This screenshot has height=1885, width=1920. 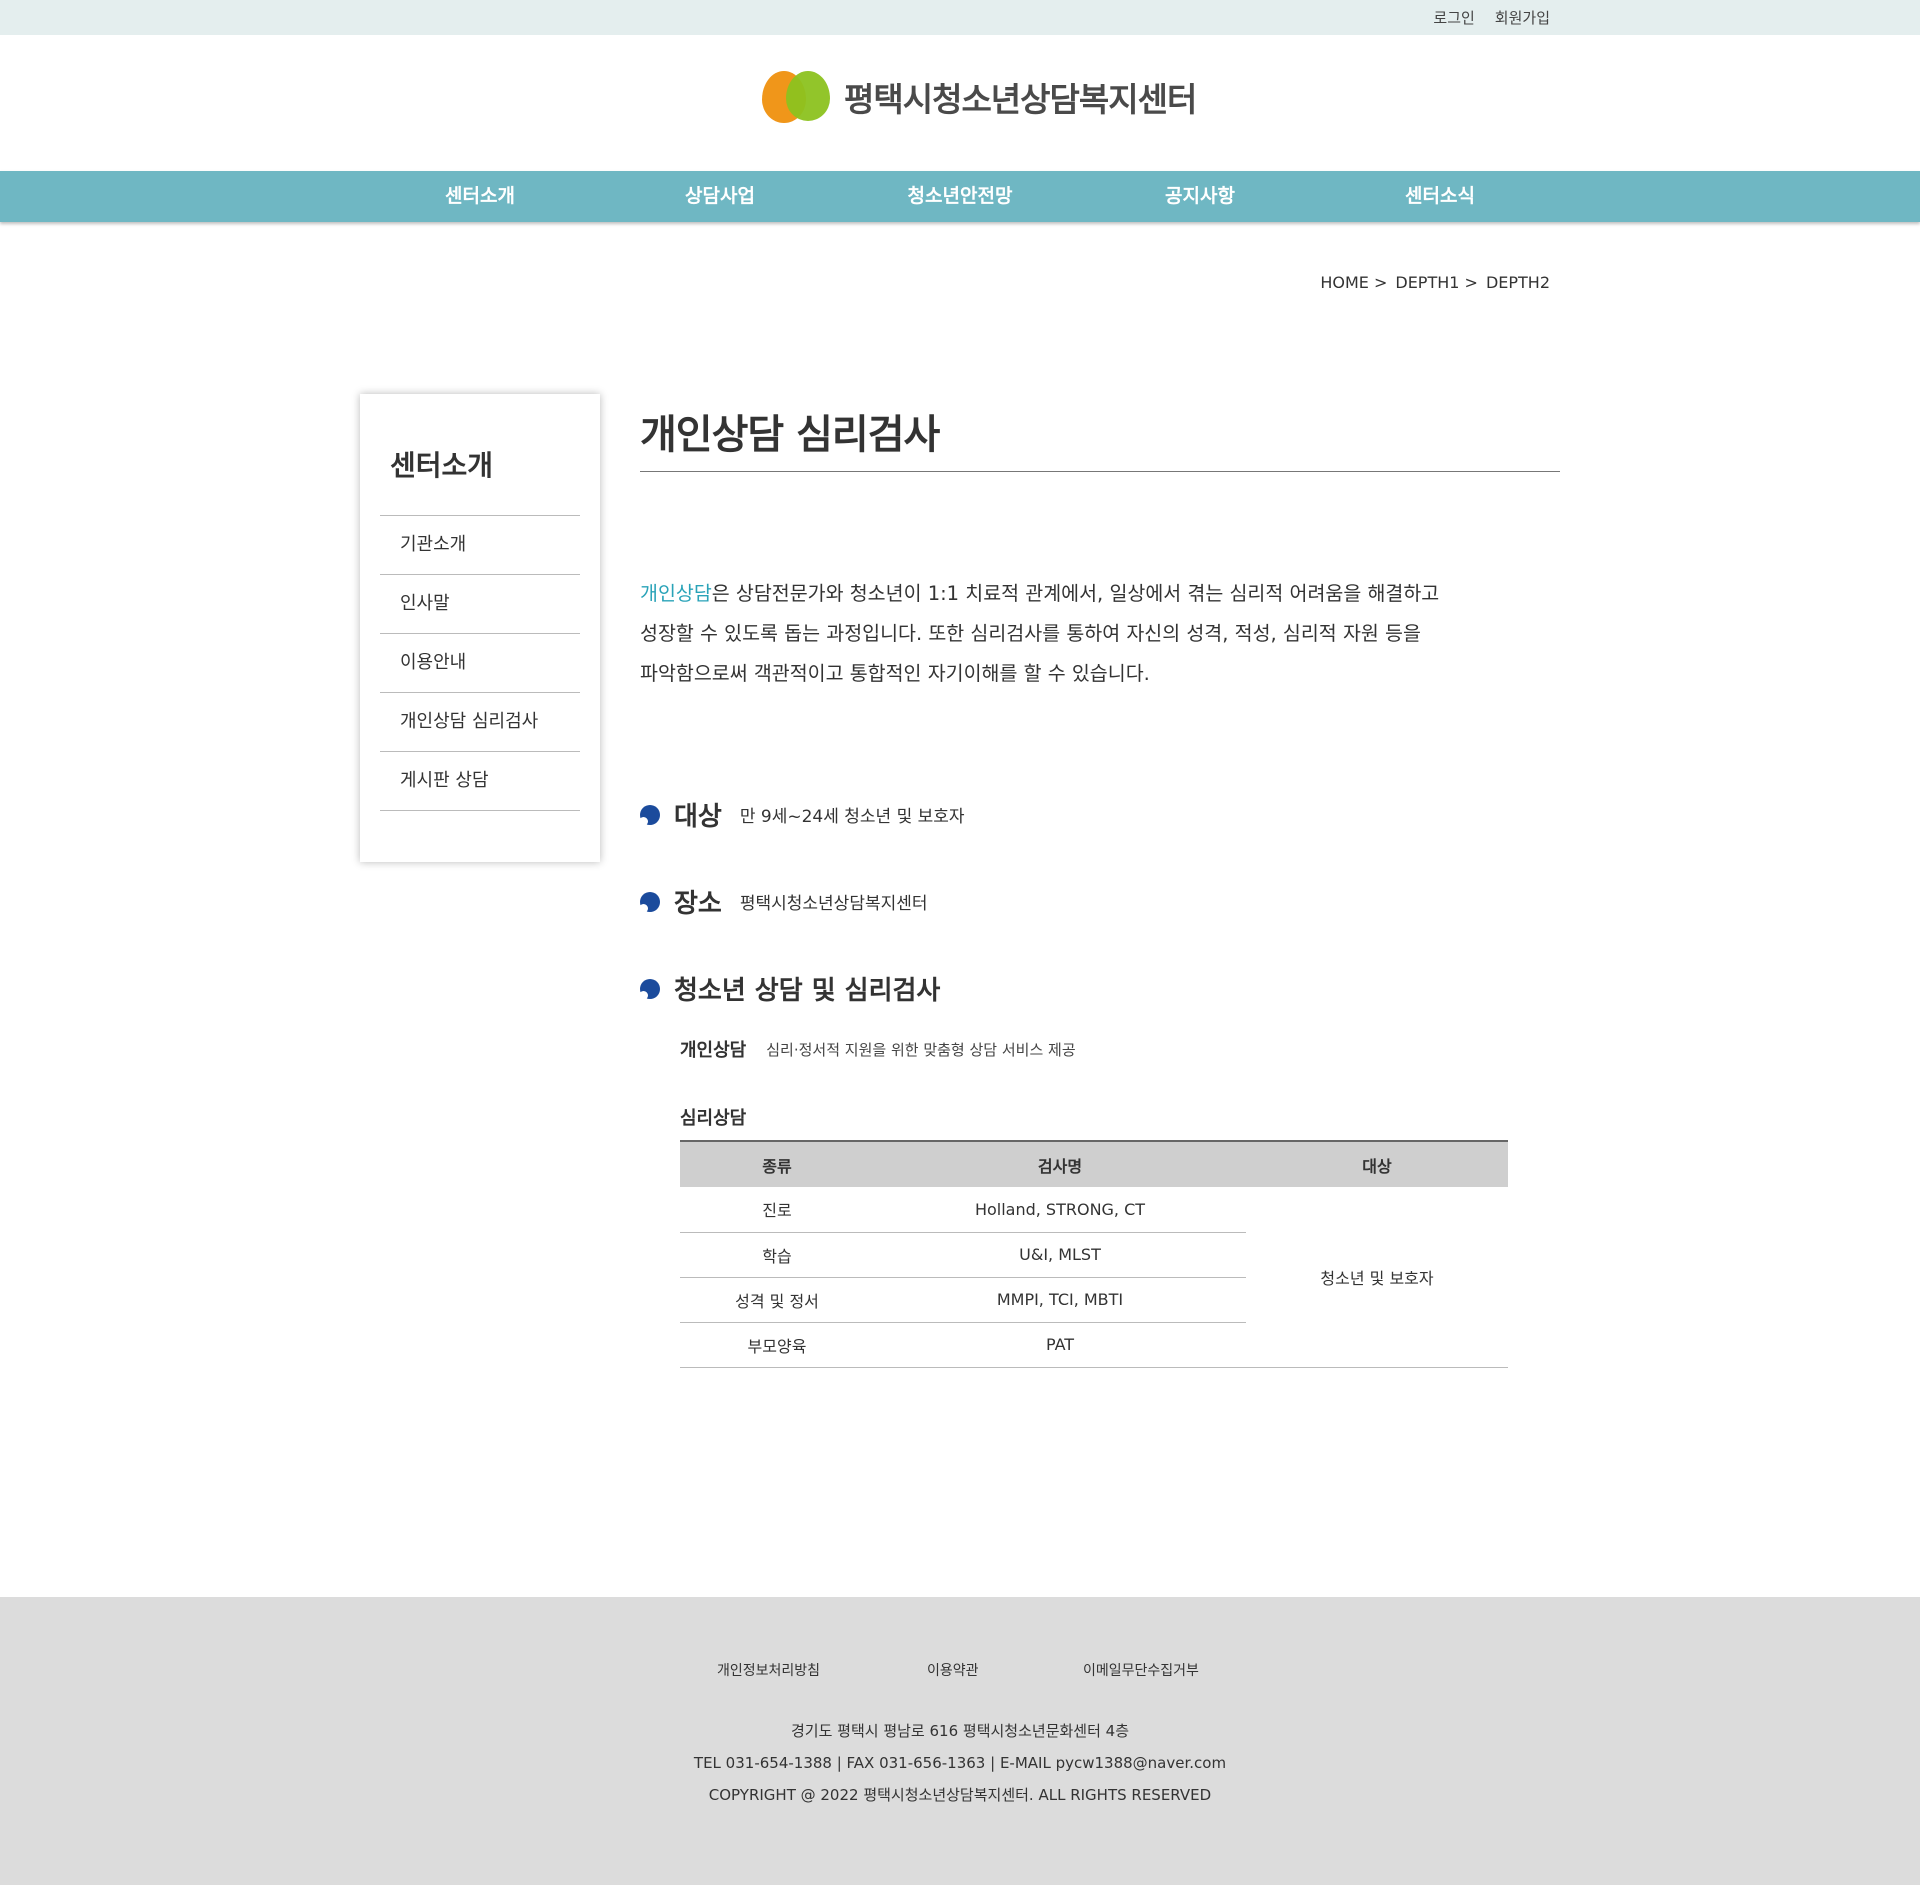 I want to click on table-header: 검사명, so click(x=1060, y=1163).